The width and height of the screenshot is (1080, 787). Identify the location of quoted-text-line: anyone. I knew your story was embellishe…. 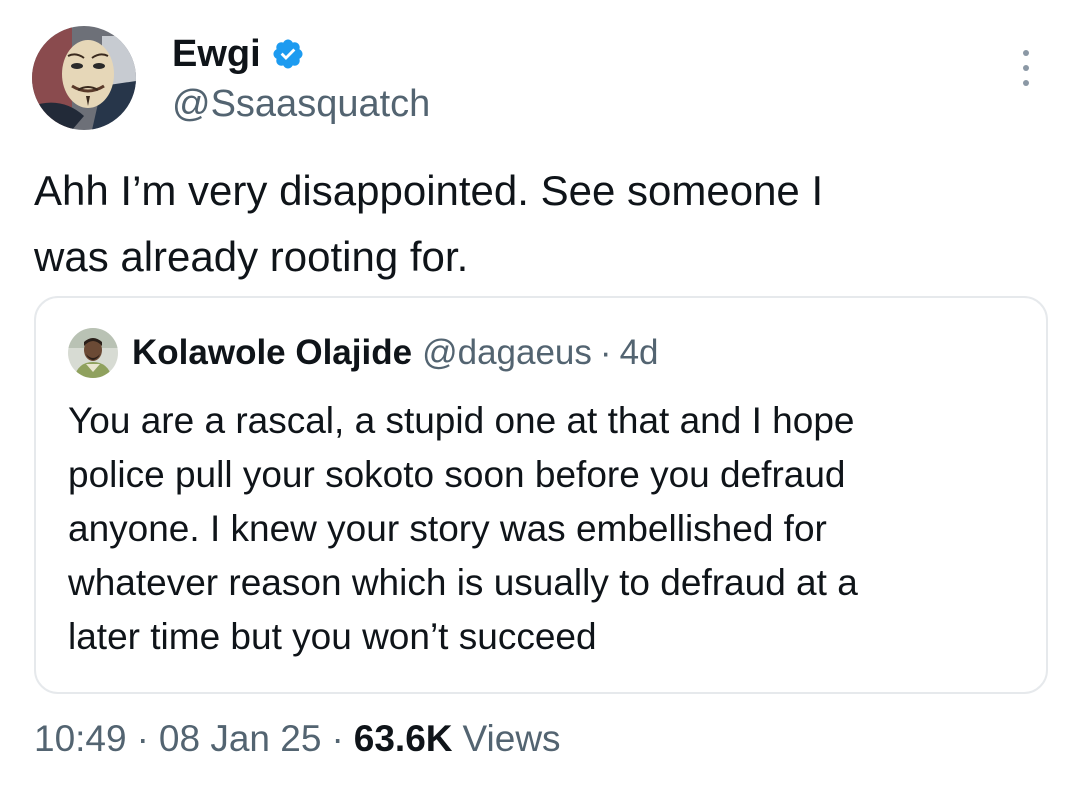
(447, 528).